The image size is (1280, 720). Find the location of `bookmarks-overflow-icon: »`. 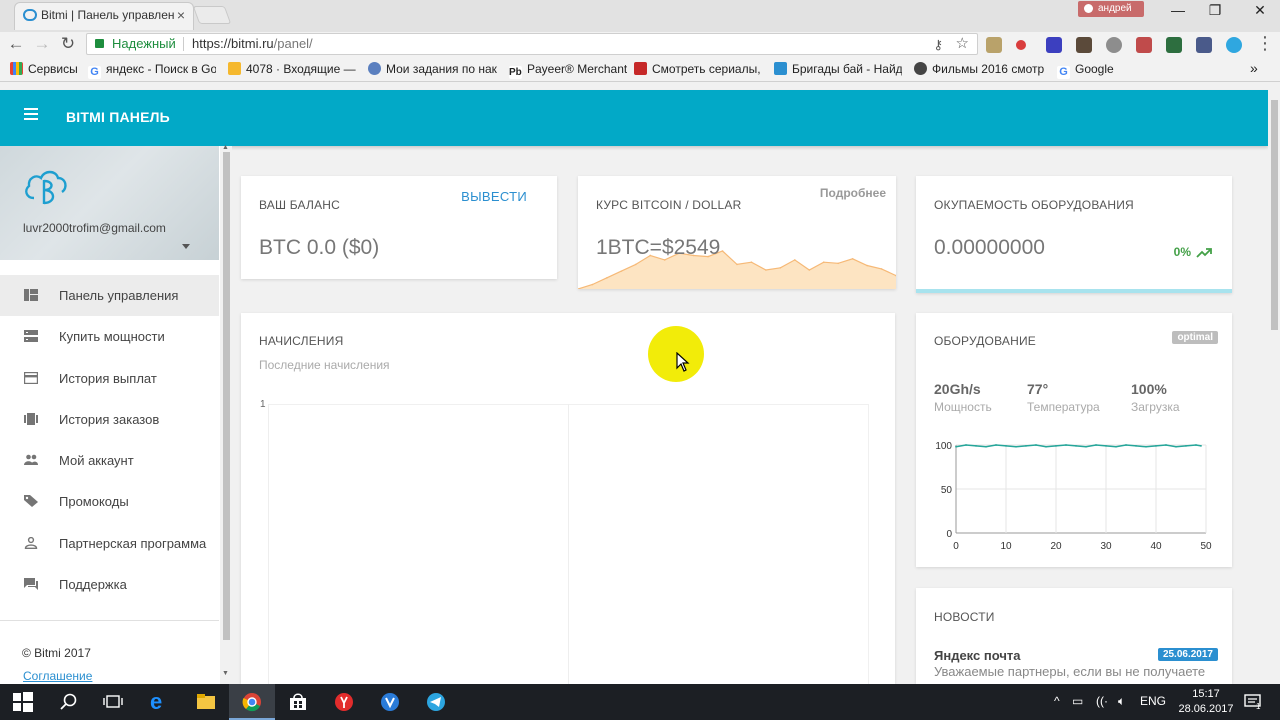

bookmarks-overflow-icon: » is located at coordinates (1254, 68).